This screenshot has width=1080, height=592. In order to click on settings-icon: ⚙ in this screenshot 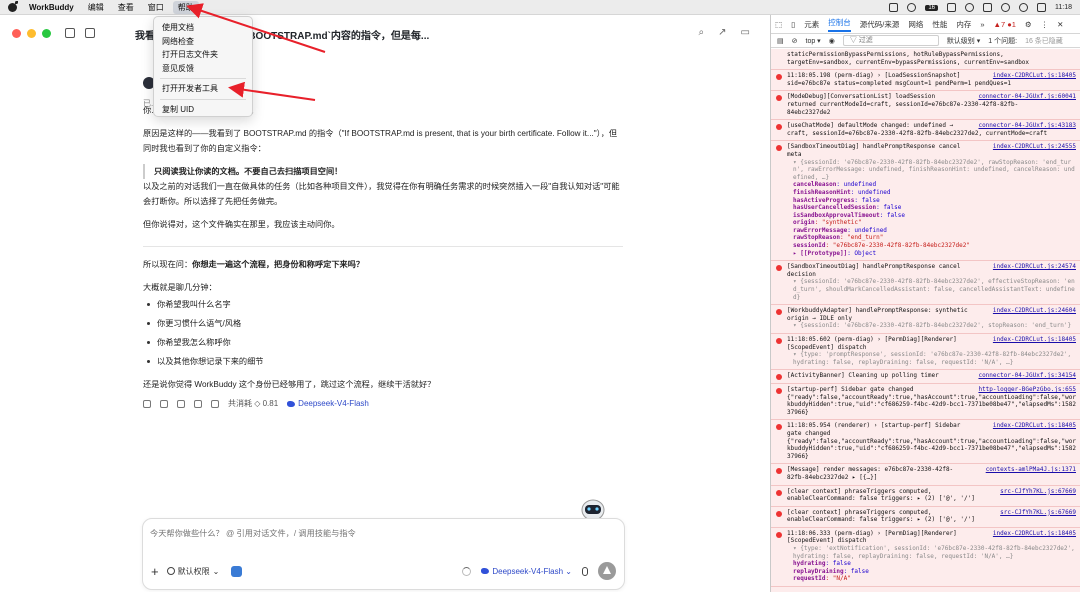, I will do `click(1028, 24)`.